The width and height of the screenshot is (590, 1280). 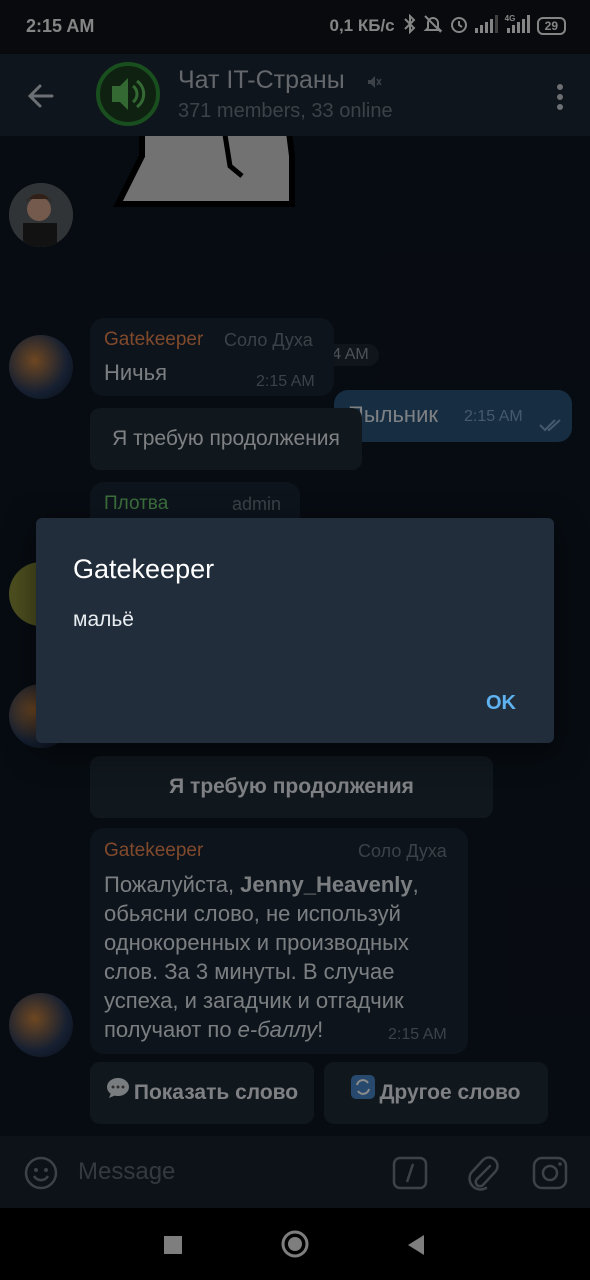 I want to click on dialog-message: мальё, so click(x=103, y=619).